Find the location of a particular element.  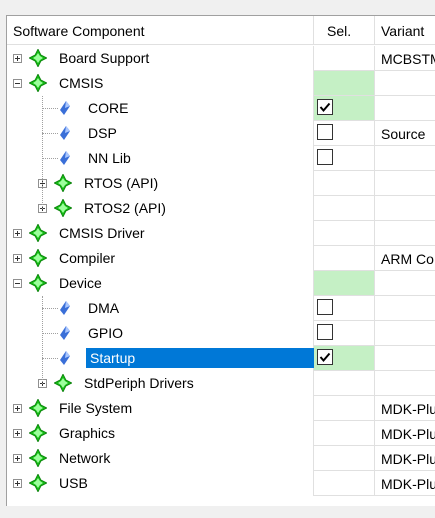

component-label: DMA is located at coordinates (103, 308).